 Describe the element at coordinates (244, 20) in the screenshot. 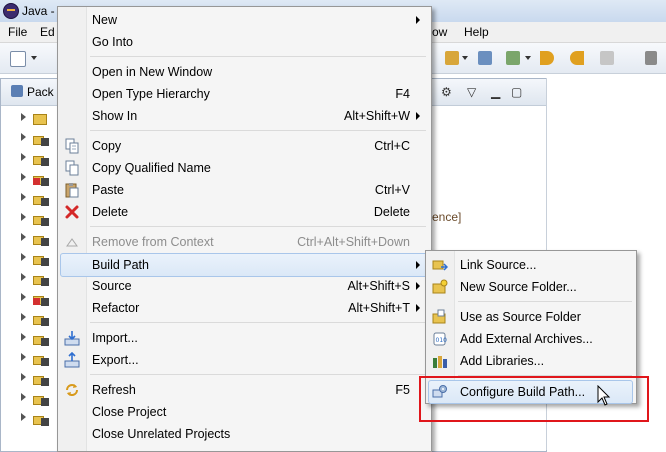

I see `menu-item-new: New` at that location.